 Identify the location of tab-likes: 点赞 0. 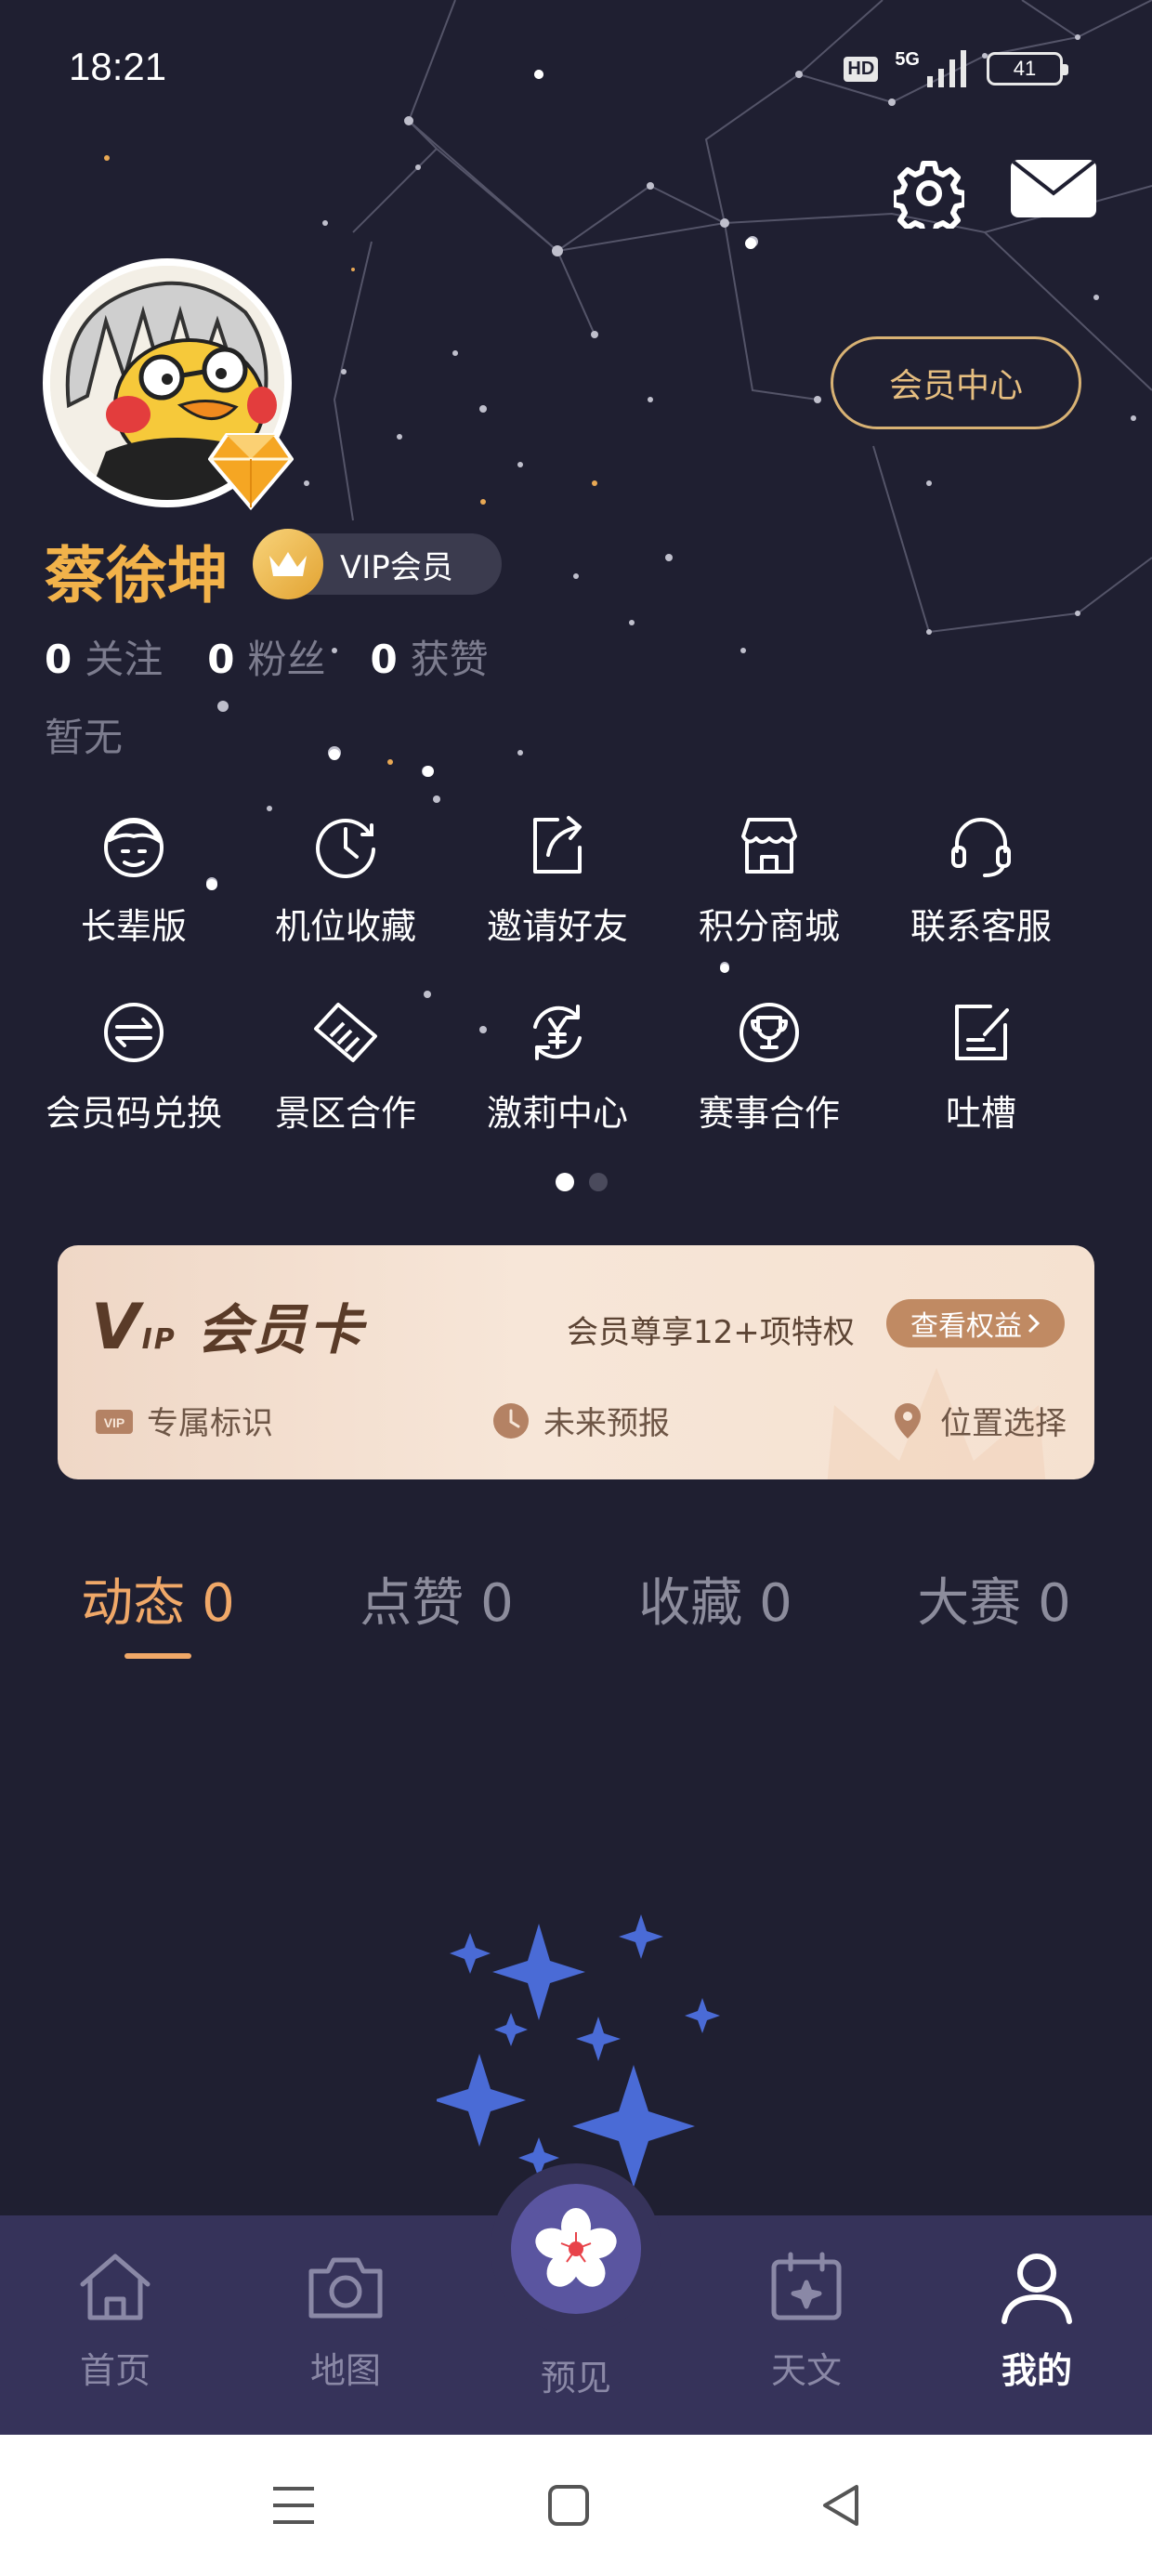
(436, 1610).